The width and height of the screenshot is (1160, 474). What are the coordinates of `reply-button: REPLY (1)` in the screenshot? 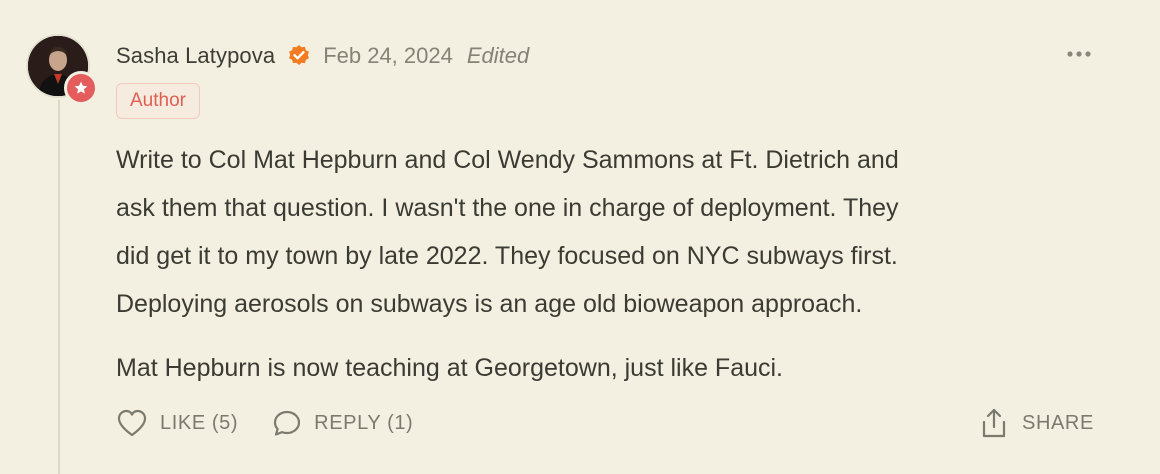 It's located at (342, 423).